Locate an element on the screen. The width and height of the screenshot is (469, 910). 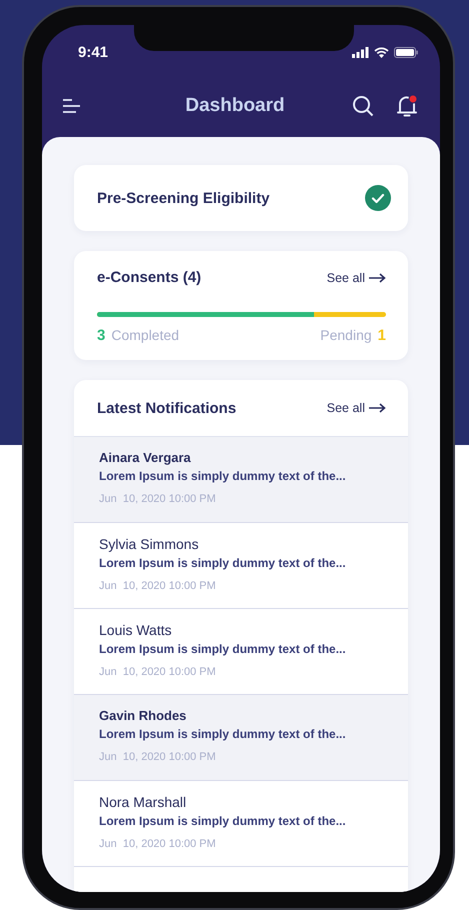
completed-count: 3 is located at coordinates (101, 335).